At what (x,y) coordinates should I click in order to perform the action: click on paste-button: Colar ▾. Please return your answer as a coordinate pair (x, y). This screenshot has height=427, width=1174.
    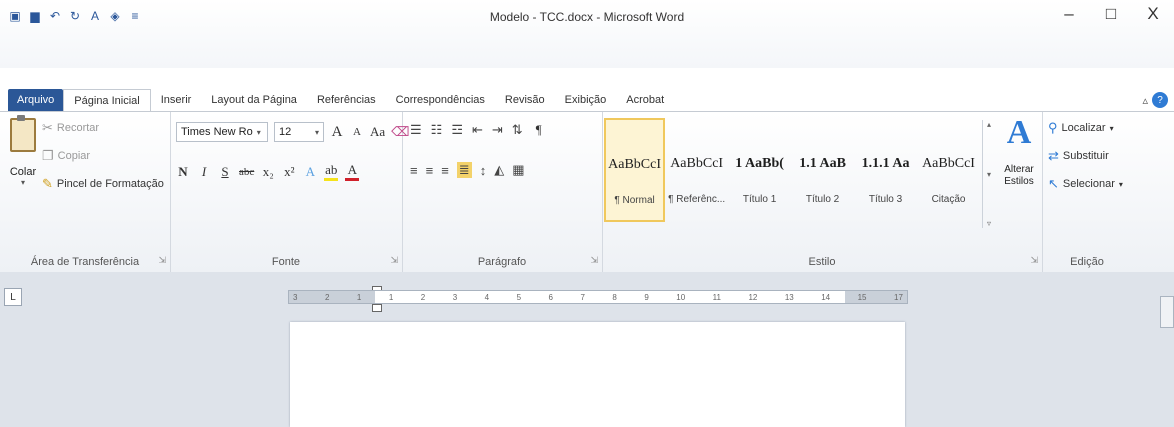
    Looking at the image, I should click on (23, 151).